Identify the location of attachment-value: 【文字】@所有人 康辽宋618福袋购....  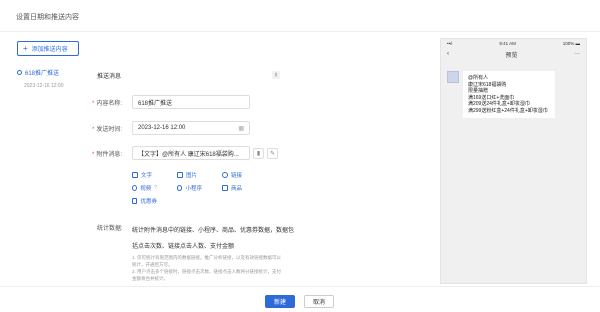
(188, 154).